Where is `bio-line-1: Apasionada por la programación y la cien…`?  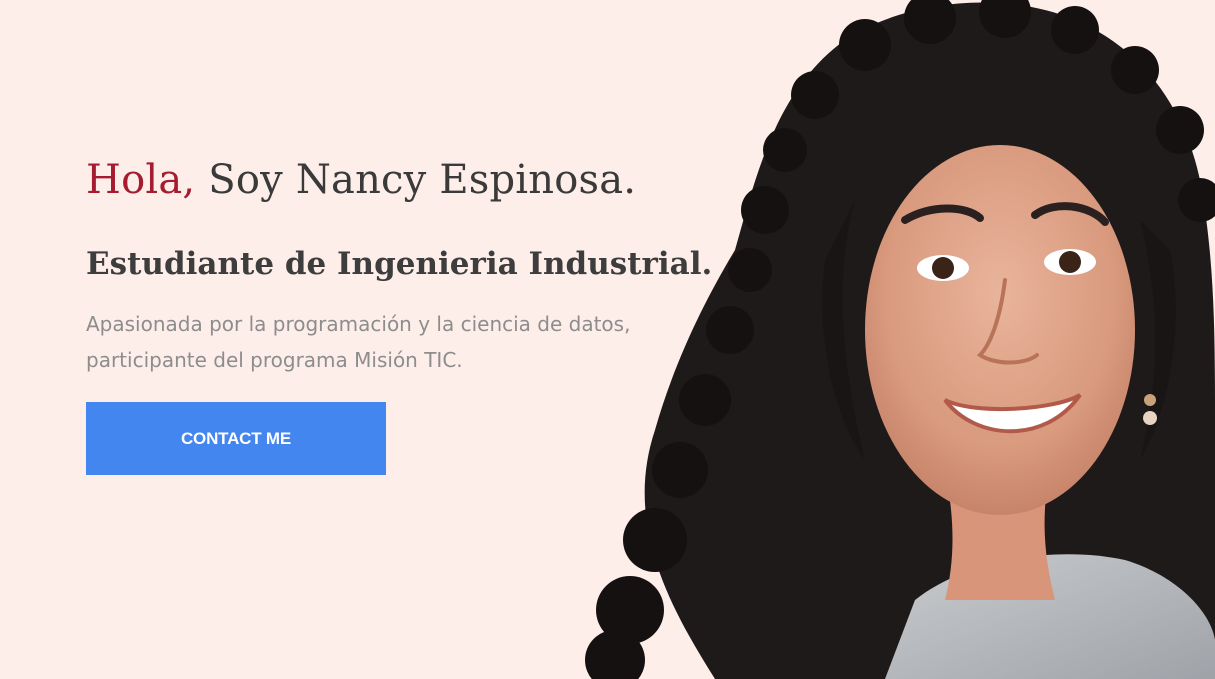
bio-line-1: Apasionada por la programación y la cien… is located at coordinates (358, 324).